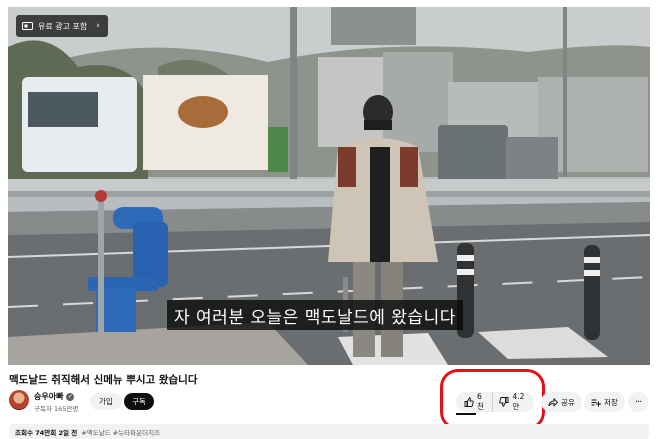  I want to click on channel-name: 승우아빠, so click(48, 396).